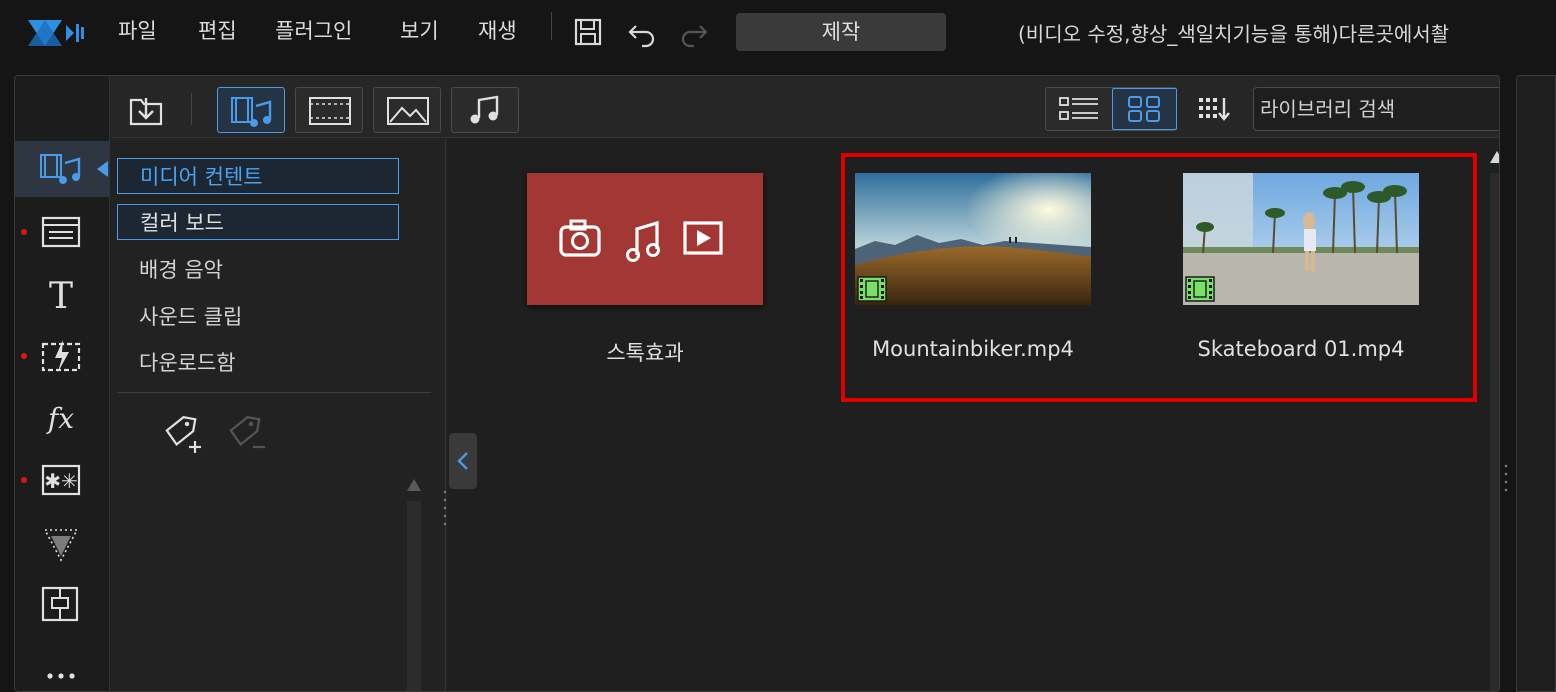  What do you see at coordinates (703, 238) in the screenshot?
I see `play-icon` at bounding box center [703, 238].